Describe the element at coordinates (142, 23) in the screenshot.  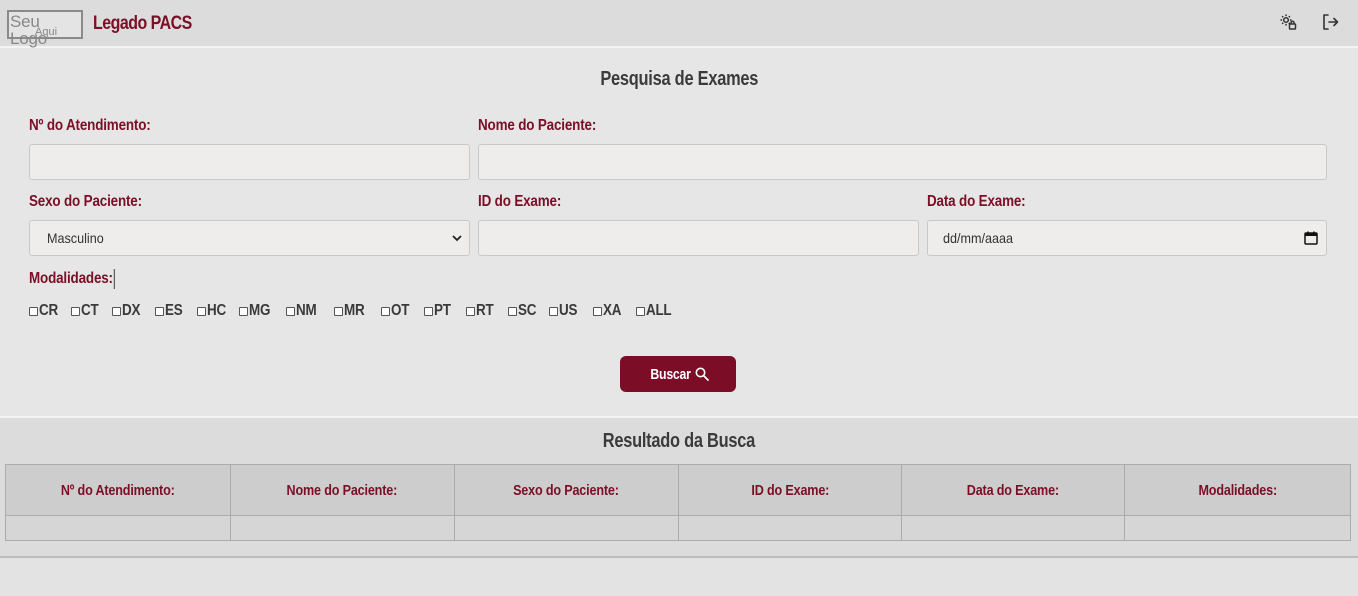
I see `app-title: Legado PACS` at that location.